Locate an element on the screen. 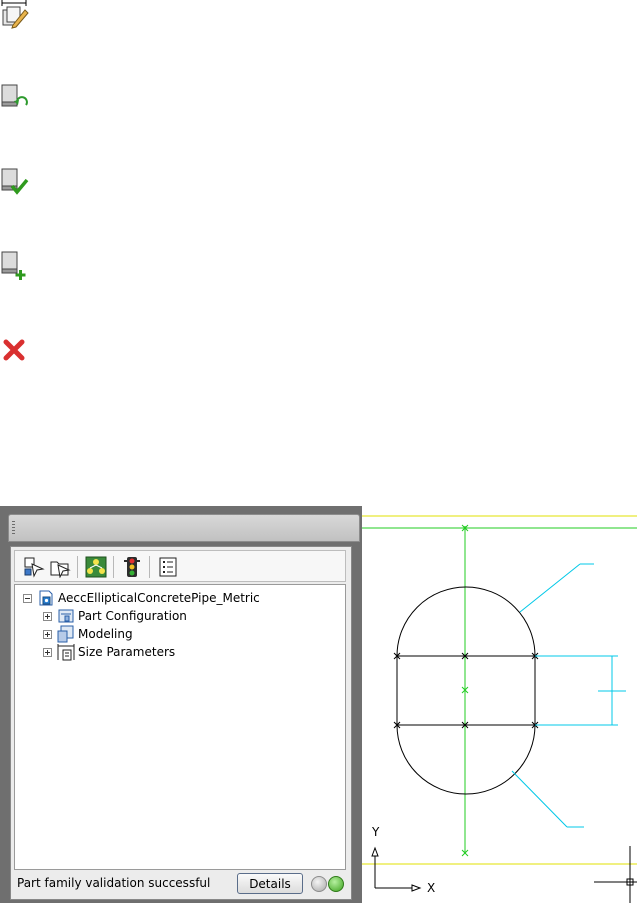  ucs-y-label: Y is located at coordinates (375, 832).